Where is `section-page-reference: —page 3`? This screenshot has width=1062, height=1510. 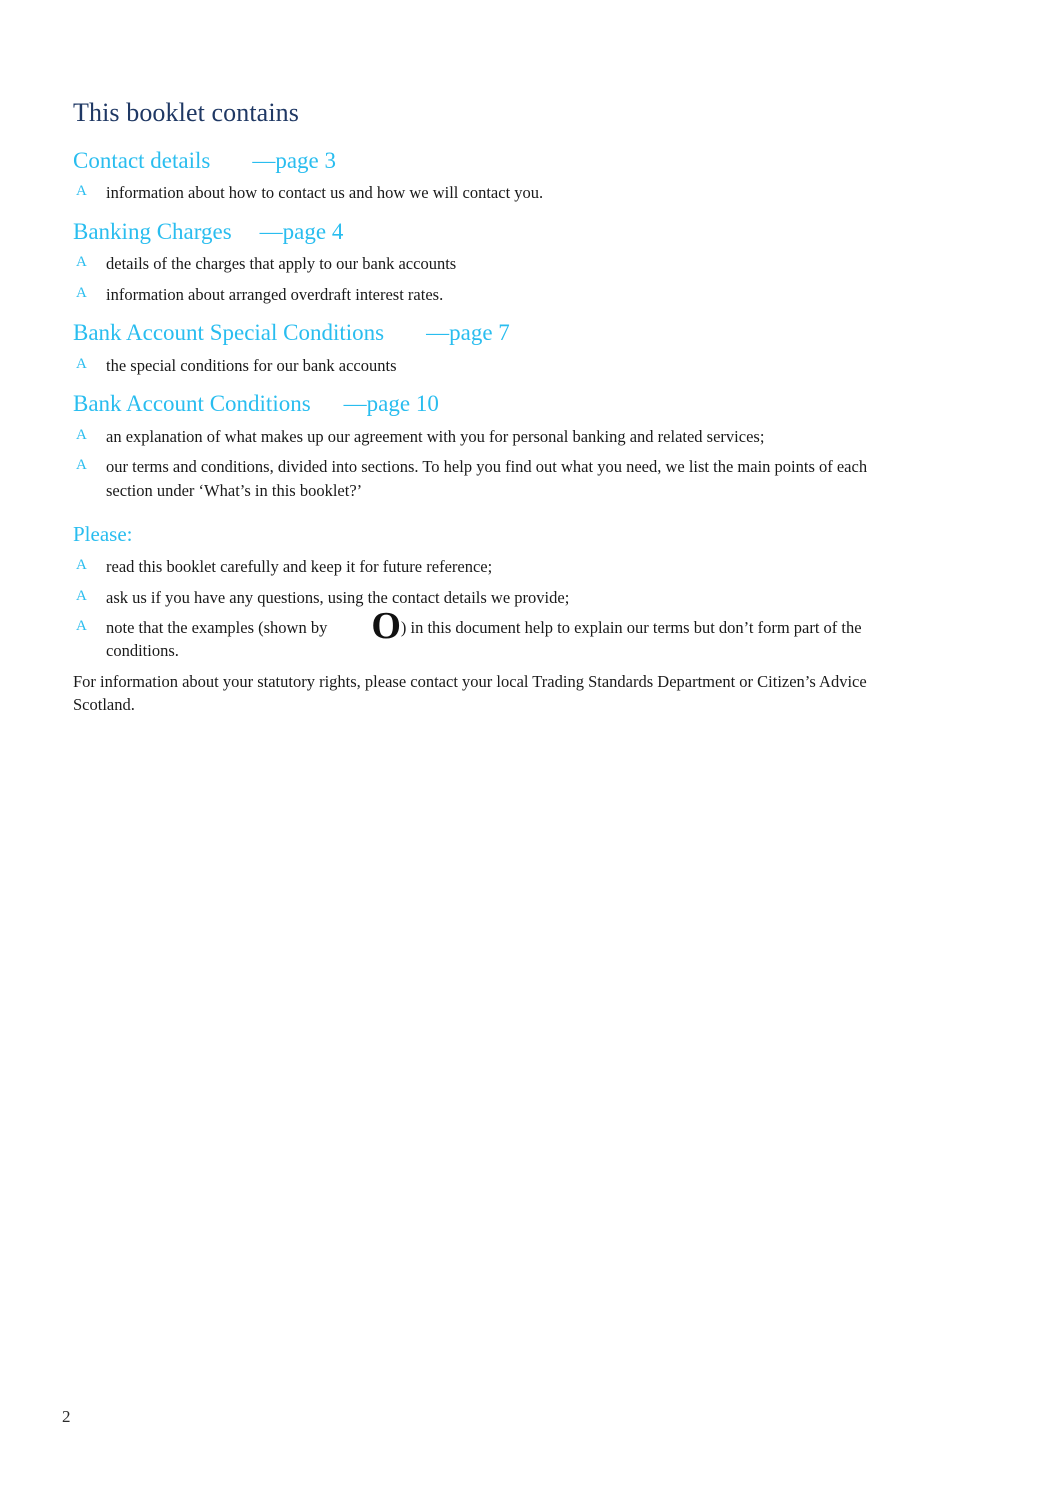
section-page-reference: —page 3 is located at coordinates (294, 160).